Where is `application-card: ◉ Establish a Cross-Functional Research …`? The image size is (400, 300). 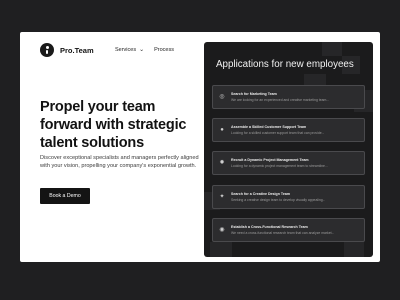
application-card: ◉ Establish a Cross-Functional Research … is located at coordinates (288, 230).